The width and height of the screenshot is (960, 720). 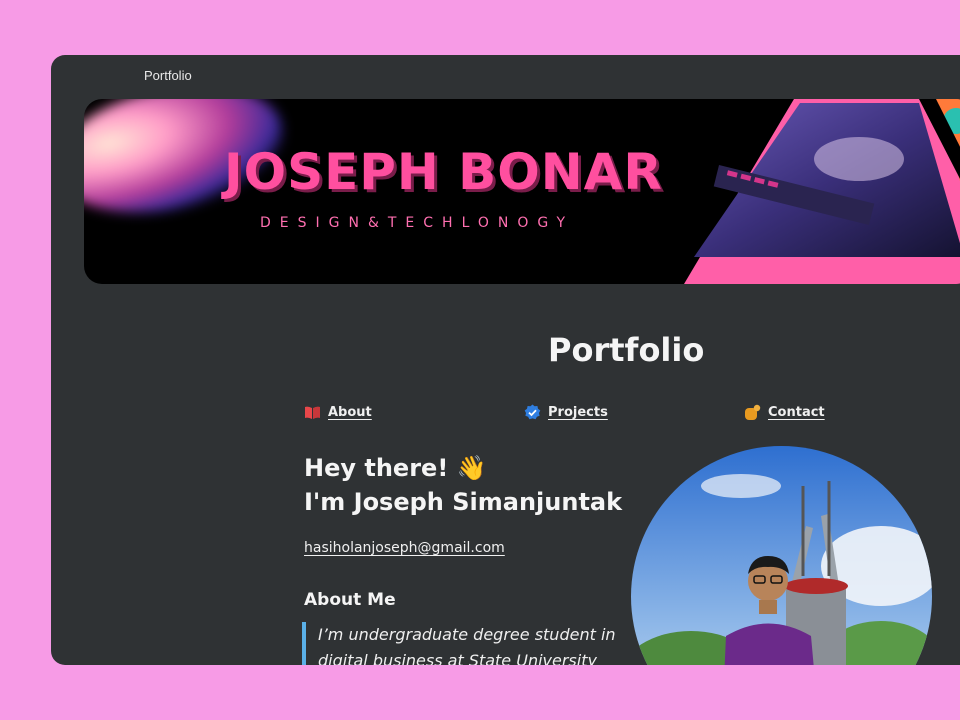 I want to click on nav-label-about: About, so click(x=350, y=412).